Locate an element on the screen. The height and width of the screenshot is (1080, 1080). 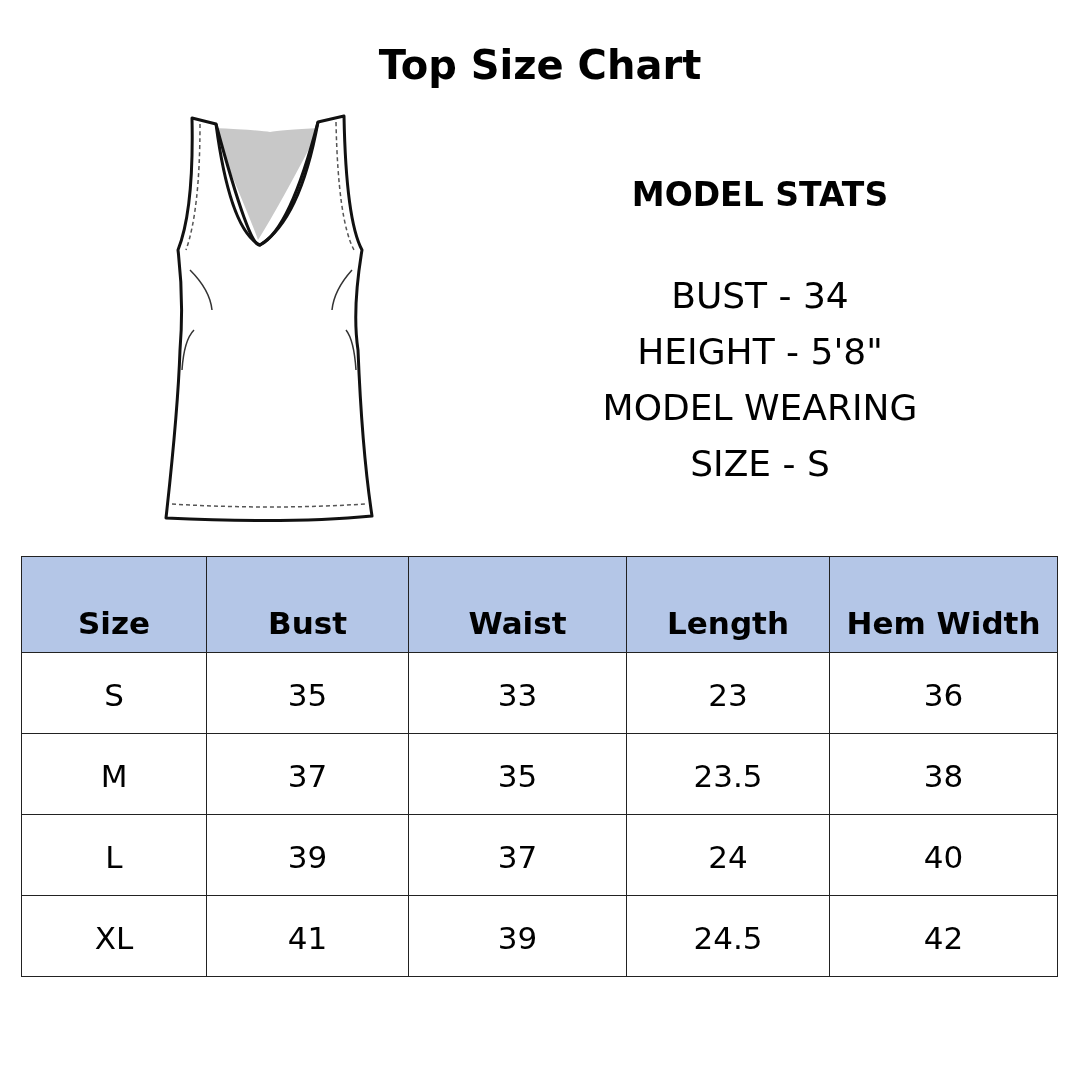
column-header: Waist is located at coordinates (517, 604).